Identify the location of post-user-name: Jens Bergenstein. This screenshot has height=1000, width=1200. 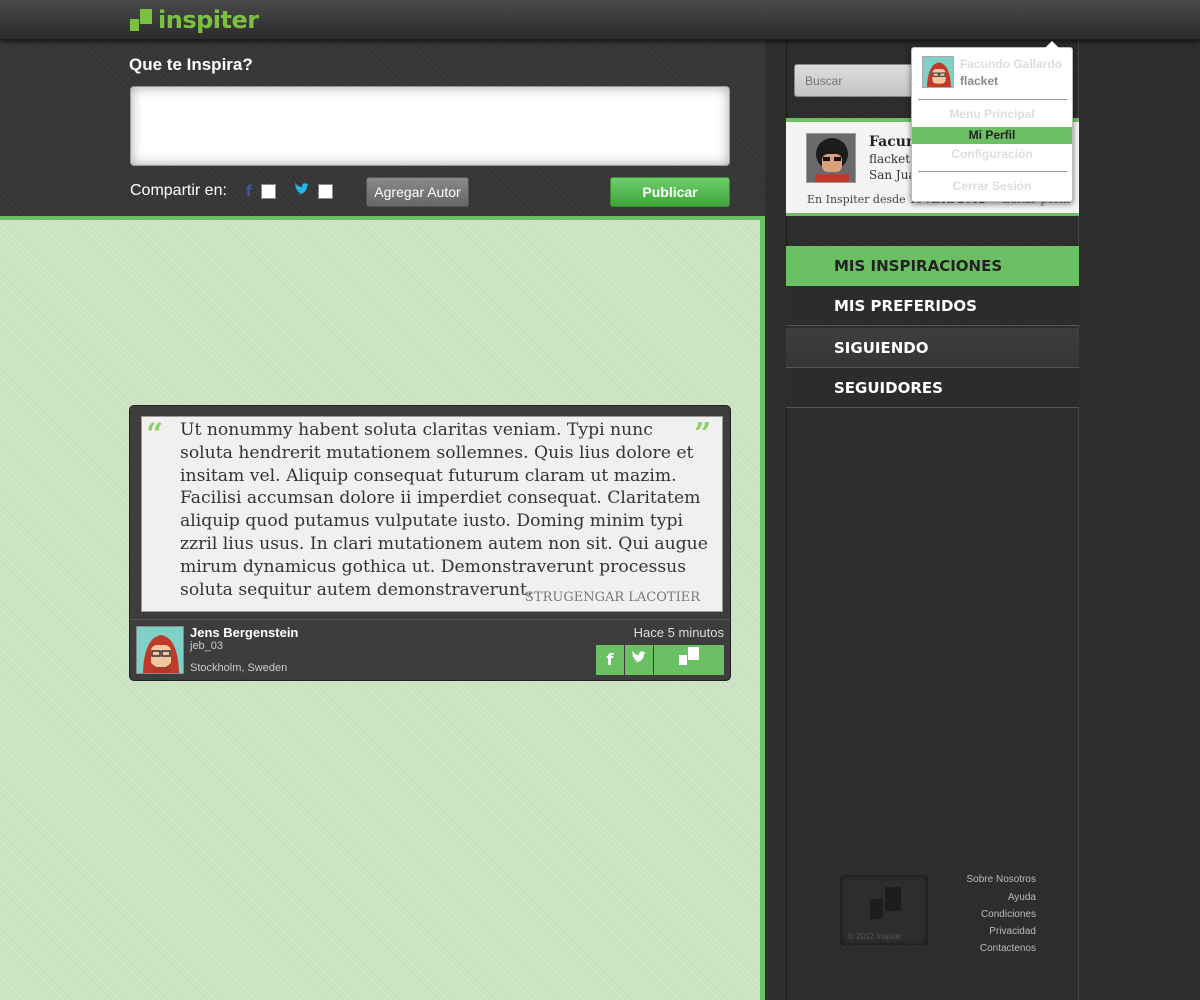
(244, 632).